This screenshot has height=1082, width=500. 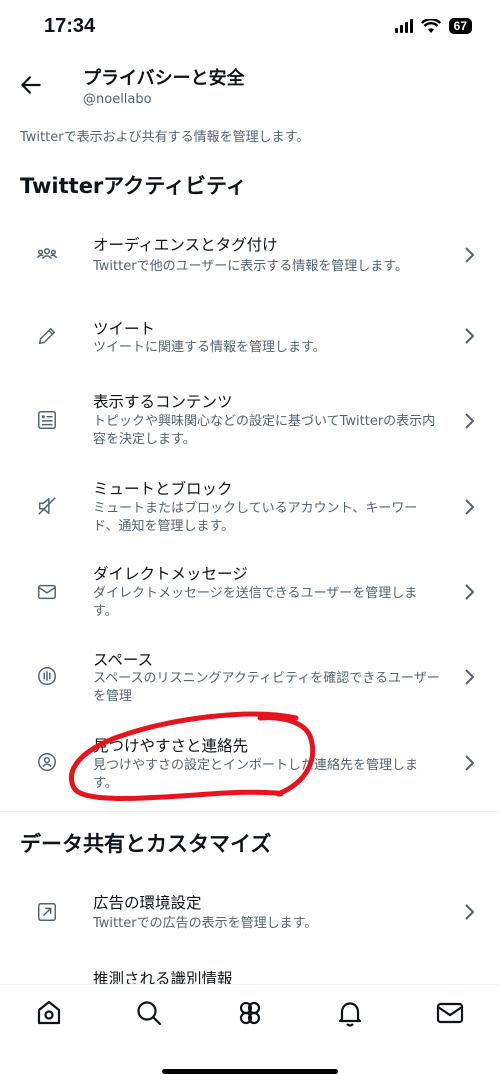 What do you see at coordinates (170, 574) in the screenshot?
I see `settings-item-title: ダイレクトメッセージ` at bounding box center [170, 574].